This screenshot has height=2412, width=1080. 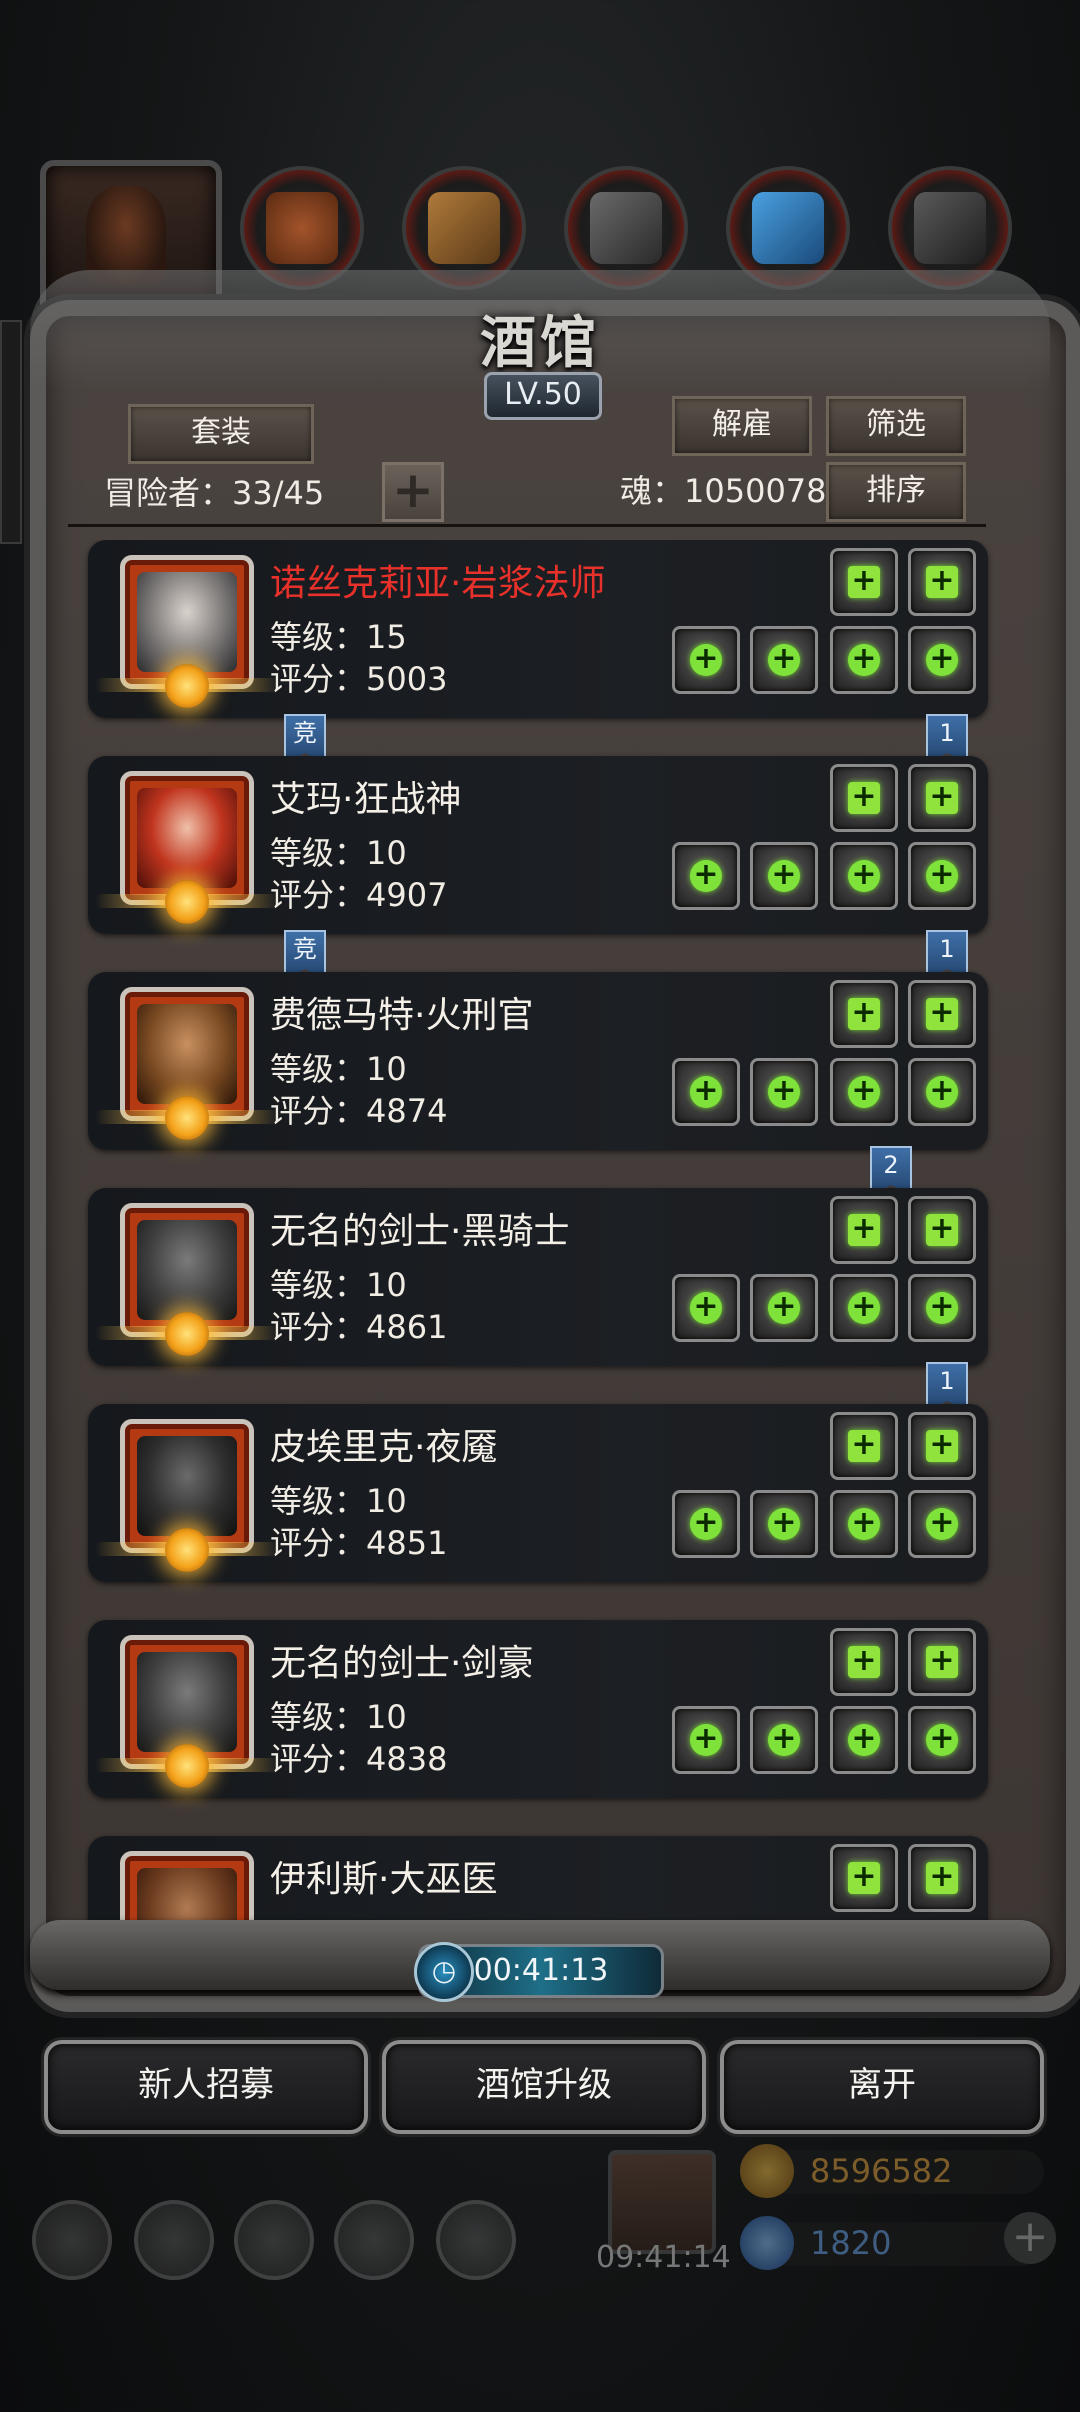 I want to click on mail-icon, so click(x=374, y=2240).